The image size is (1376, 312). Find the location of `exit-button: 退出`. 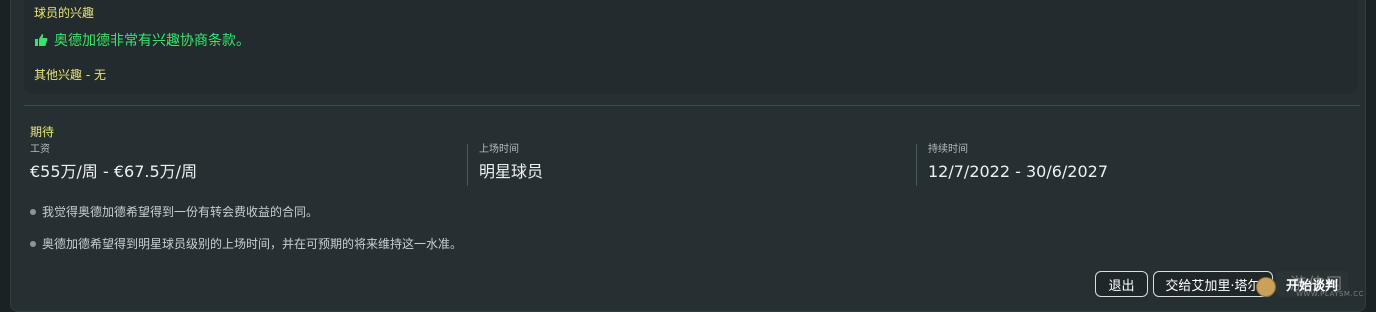

exit-button: 退出 is located at coordinates (1121, 284).